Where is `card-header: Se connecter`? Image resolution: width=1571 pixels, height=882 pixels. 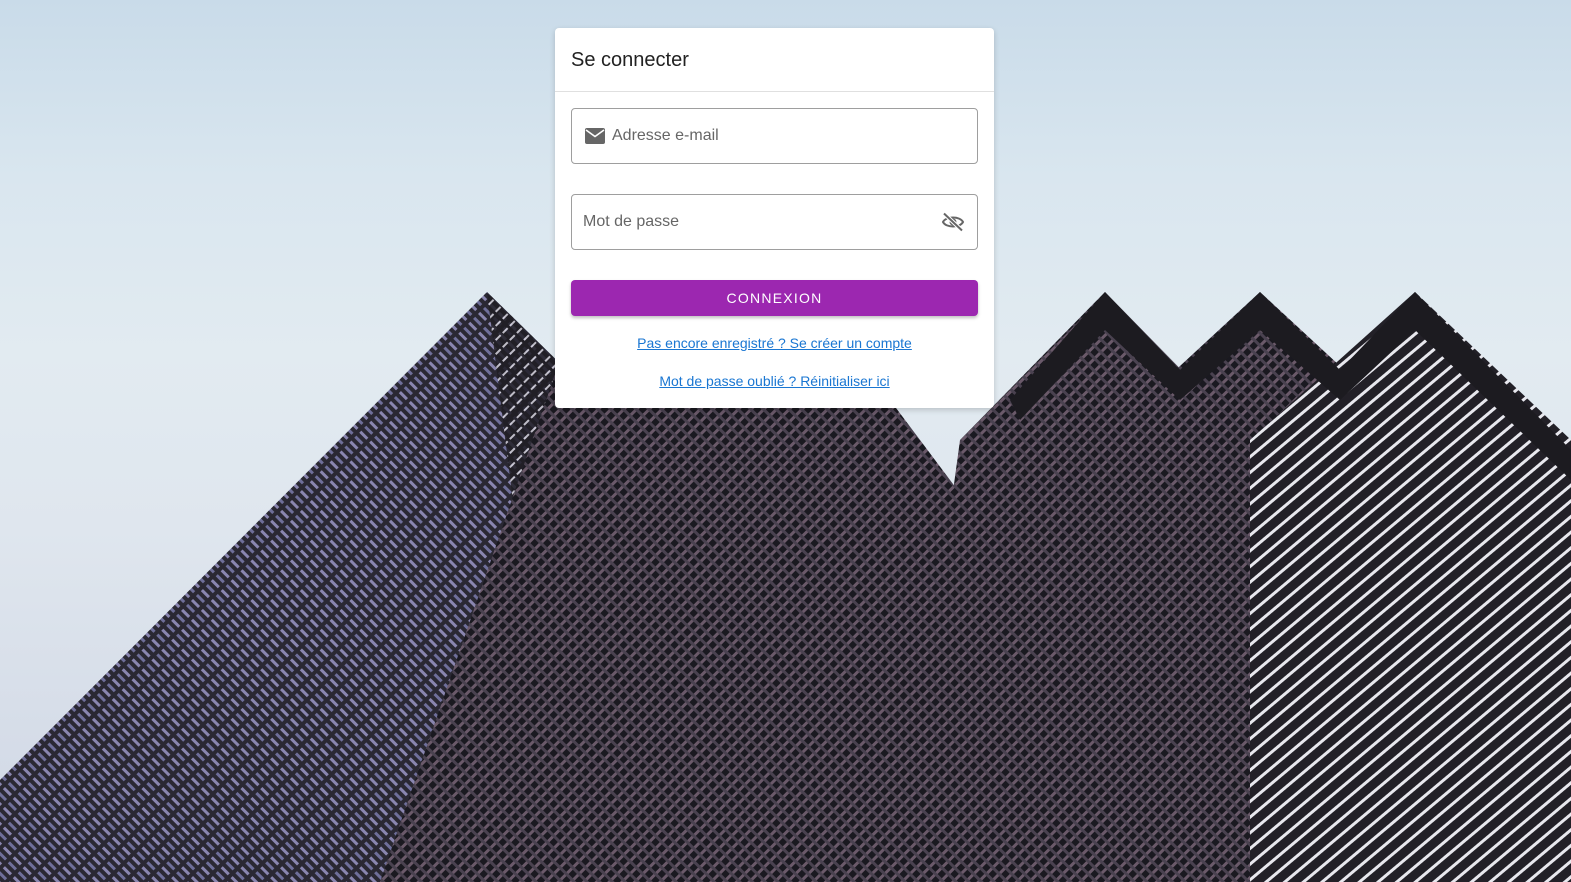
card-header: Se connecter is located at coordinates (774, 60).